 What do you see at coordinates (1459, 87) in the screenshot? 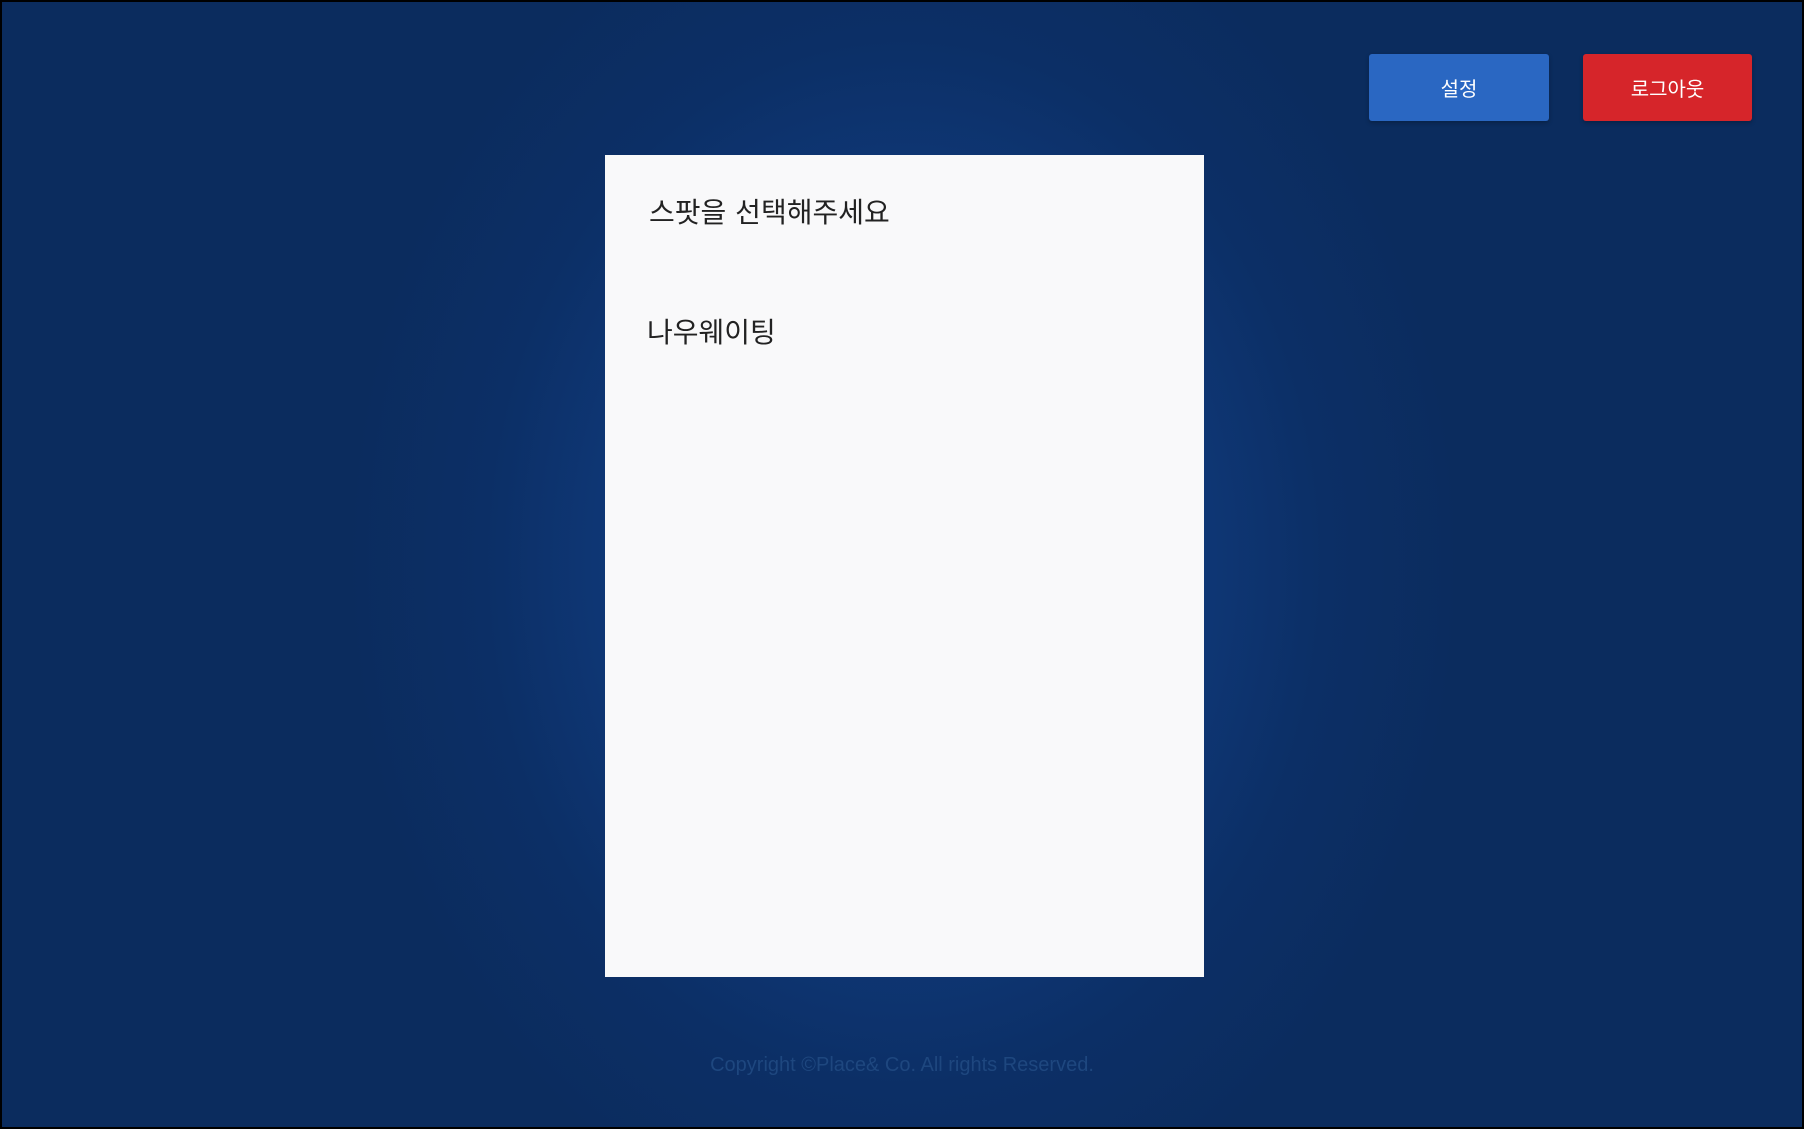
I see `settings-button: 설정` at bounding box center [1459, 87].